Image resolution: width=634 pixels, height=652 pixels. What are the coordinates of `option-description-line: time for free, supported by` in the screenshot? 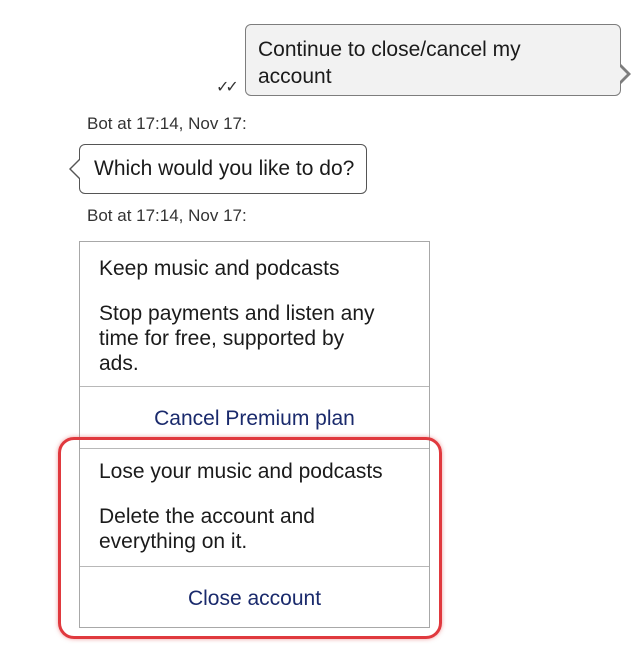 It's located at (222, 338).